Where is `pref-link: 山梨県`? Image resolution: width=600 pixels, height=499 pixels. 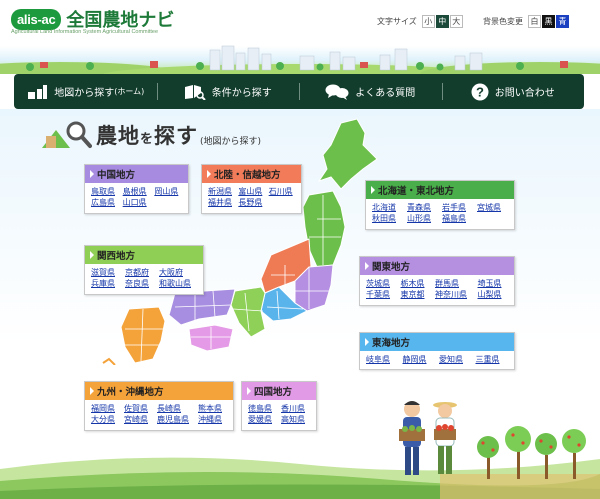
pref-link: 山梨県 is located at coordinates (493, 295).